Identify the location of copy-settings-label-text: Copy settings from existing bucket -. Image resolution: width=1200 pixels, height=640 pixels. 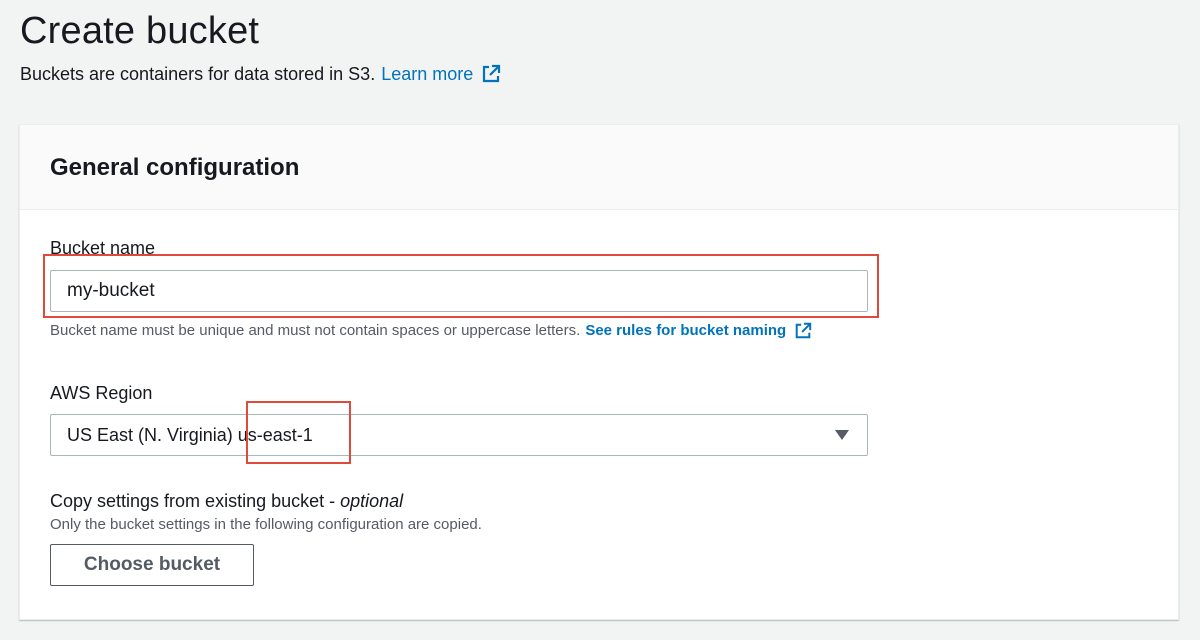
(195, 501).